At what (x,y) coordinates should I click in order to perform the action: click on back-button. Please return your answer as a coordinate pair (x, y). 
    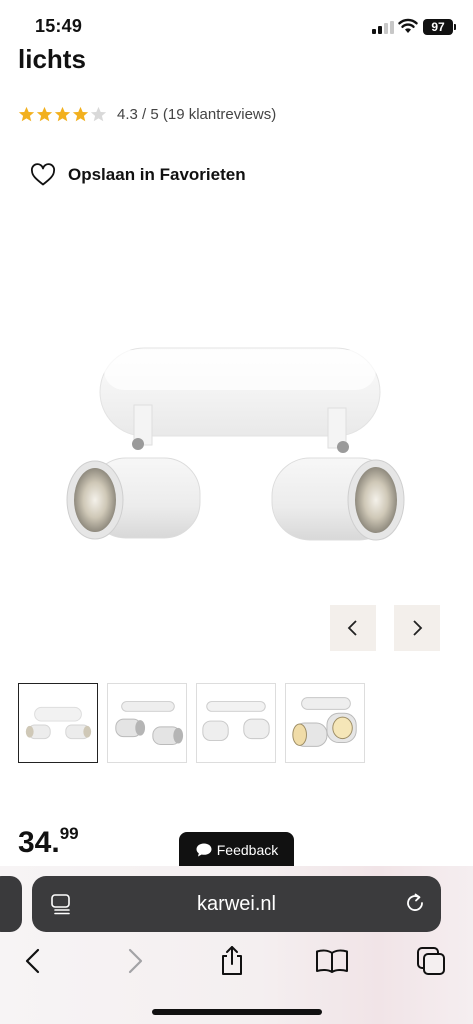
    Looking at the image, I should click on (33, 961).